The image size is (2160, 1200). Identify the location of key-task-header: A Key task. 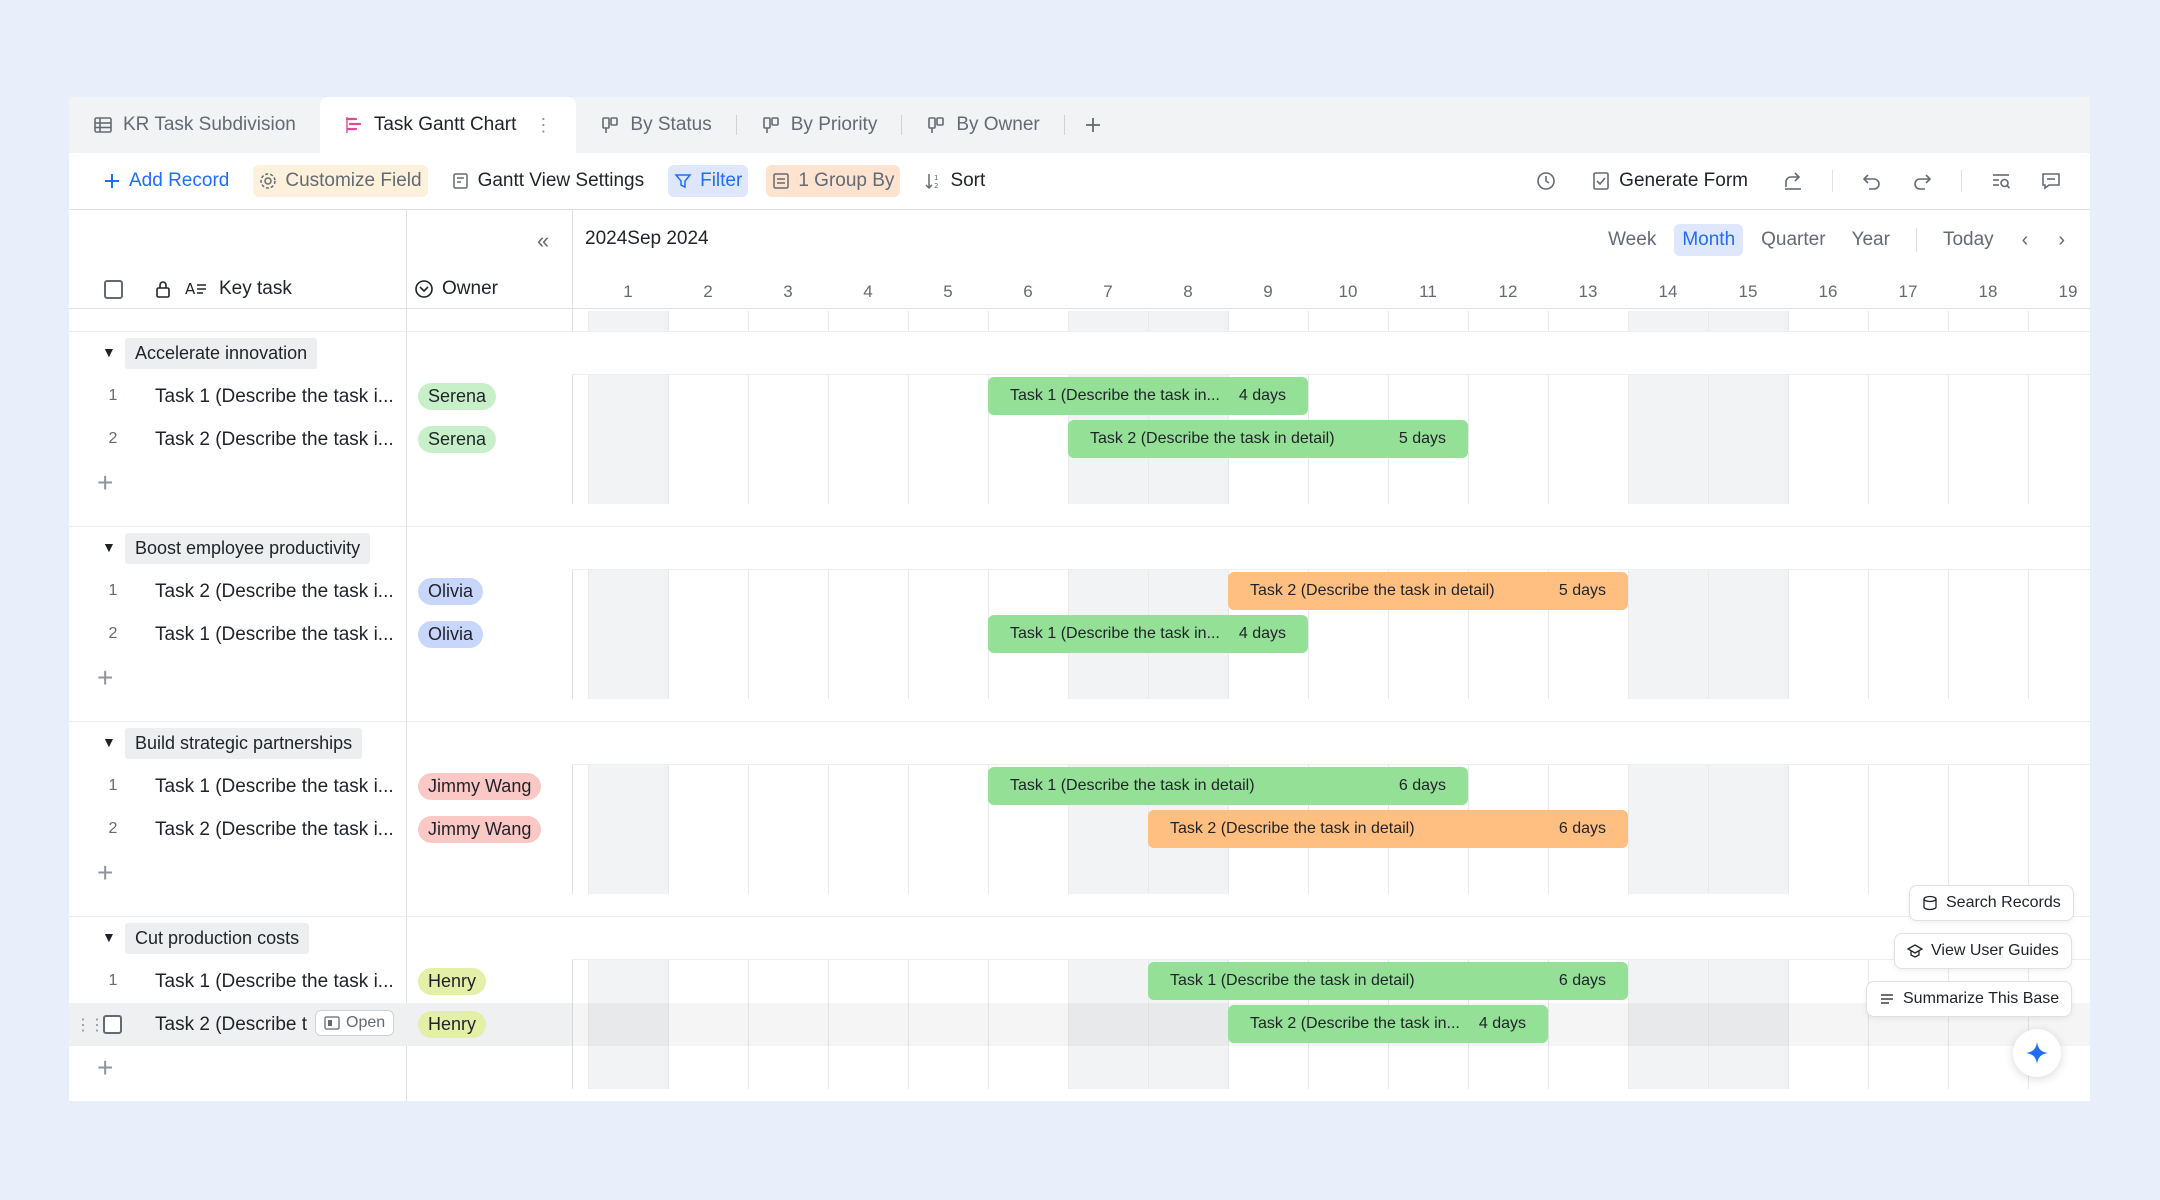
(198, 289).